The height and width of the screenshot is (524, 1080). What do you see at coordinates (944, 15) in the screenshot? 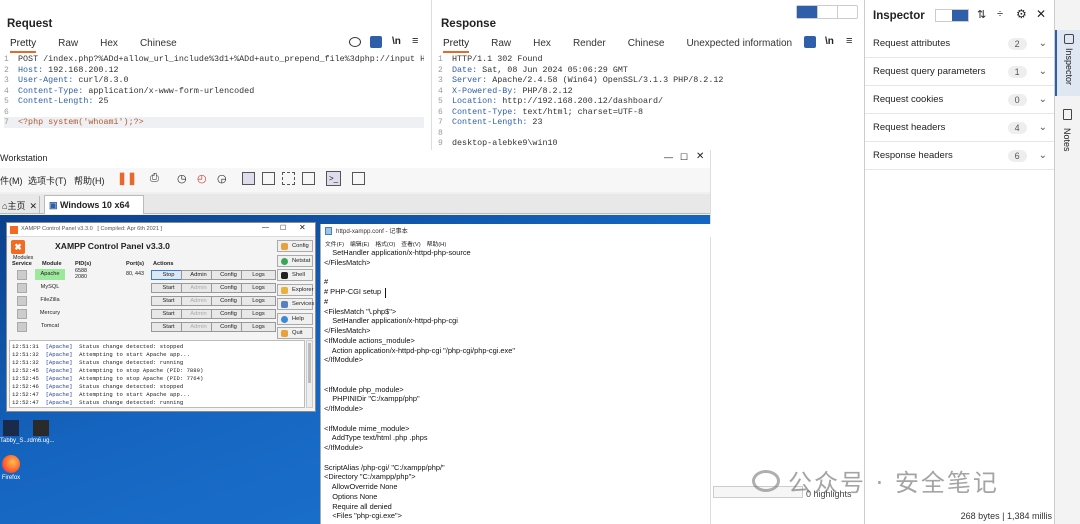
I see `list-view-icon` at bounding box center [944, 15].